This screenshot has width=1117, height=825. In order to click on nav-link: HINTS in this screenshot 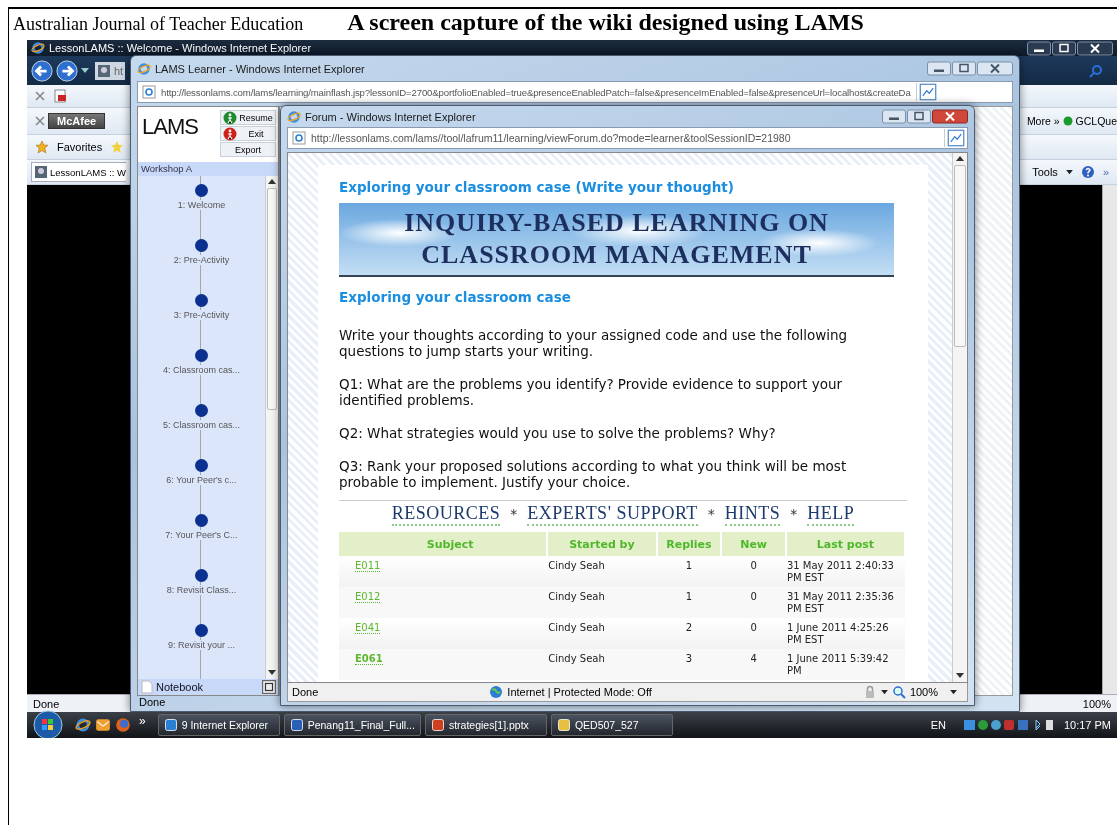, I will do `click(752, 514)`.